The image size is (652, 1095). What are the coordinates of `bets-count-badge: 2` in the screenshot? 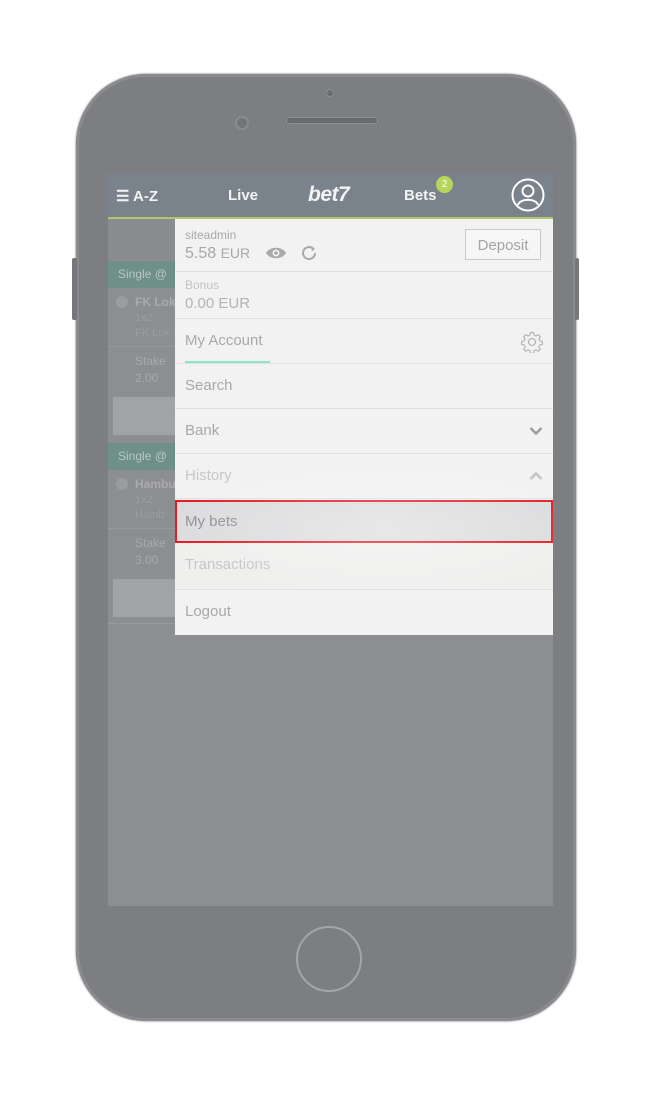 It's located at (444, 184).